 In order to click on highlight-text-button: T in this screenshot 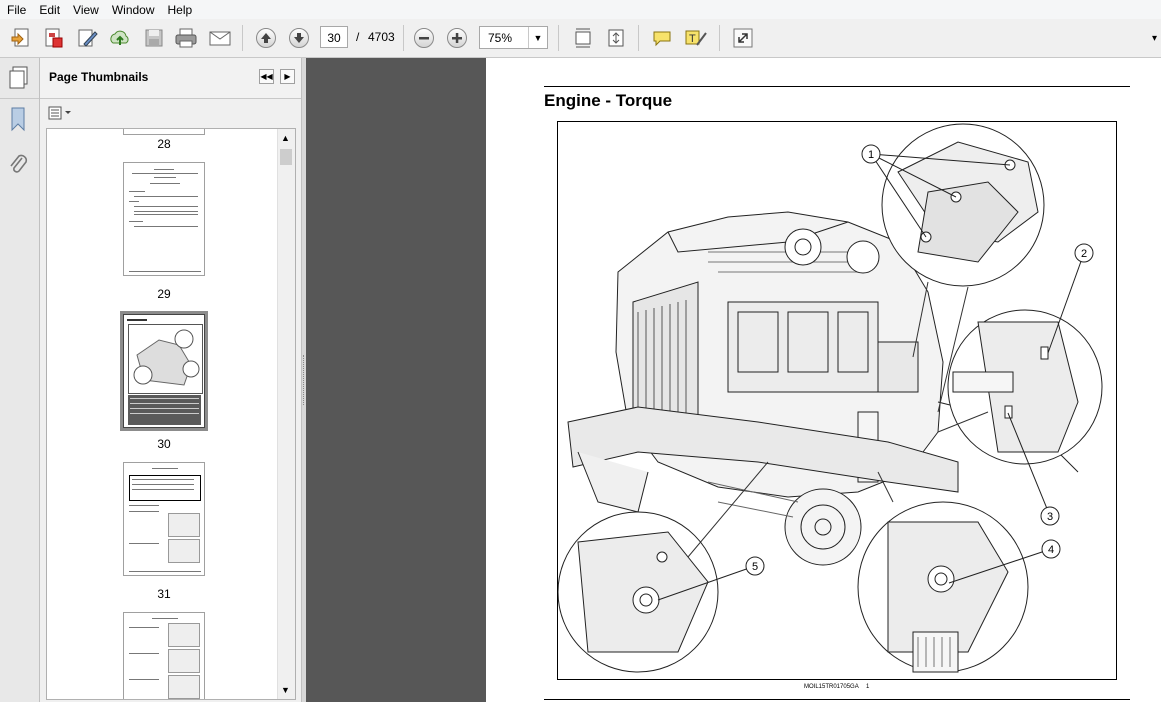, I will do `click(696, 38)`.